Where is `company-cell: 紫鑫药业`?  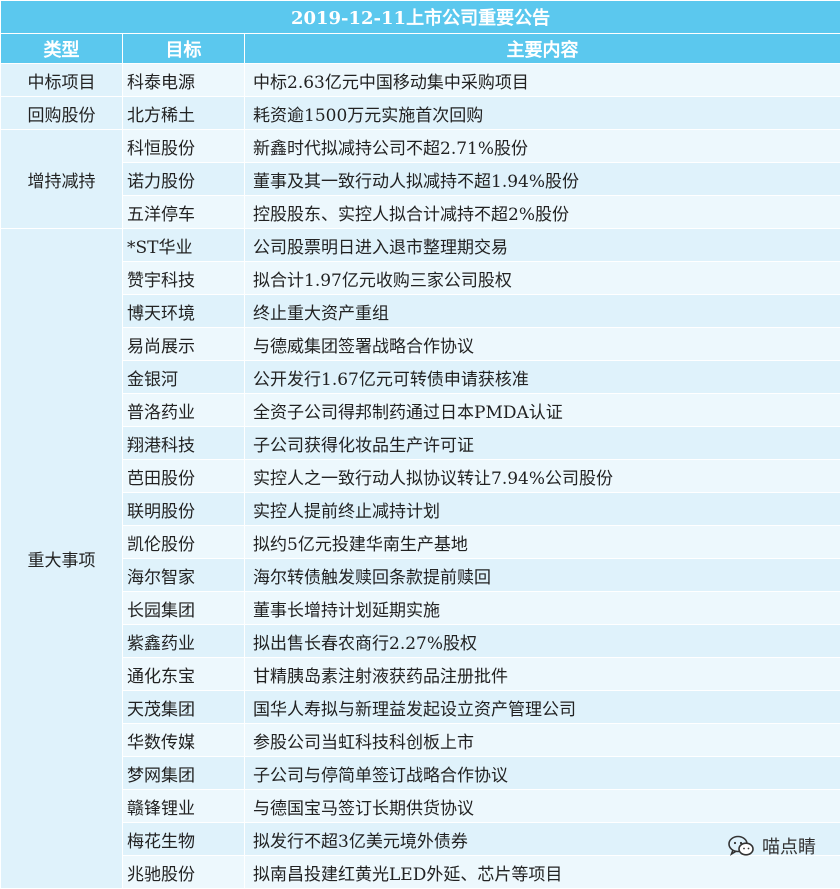 company-cell: 紫鑫药业 is located at coordinates (184, 641).